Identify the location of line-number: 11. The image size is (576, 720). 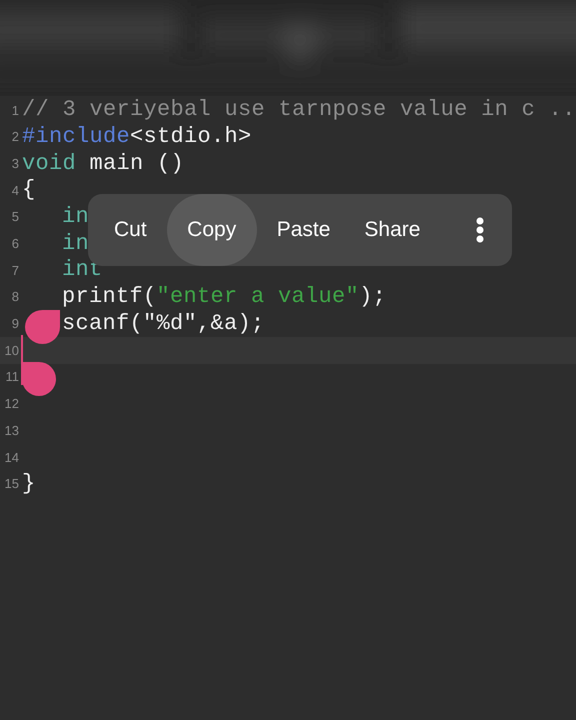
(12, 377).